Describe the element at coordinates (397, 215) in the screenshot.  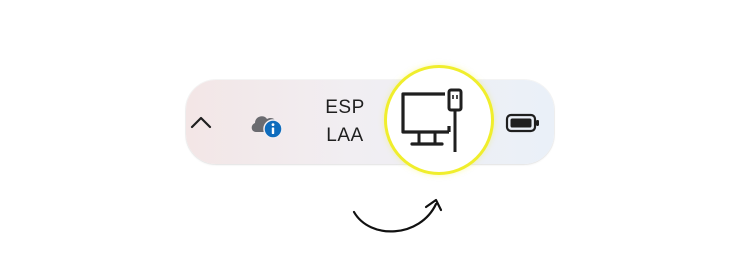
I see `curved-arrow-icon` at that location.